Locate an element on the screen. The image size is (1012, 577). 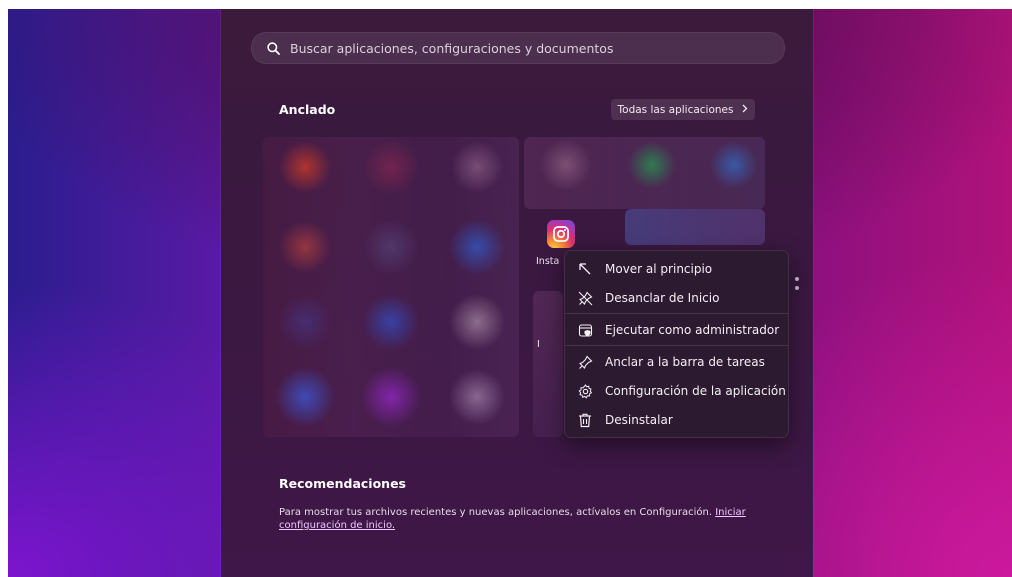
trash-icon is located at coordinates (585, 420).